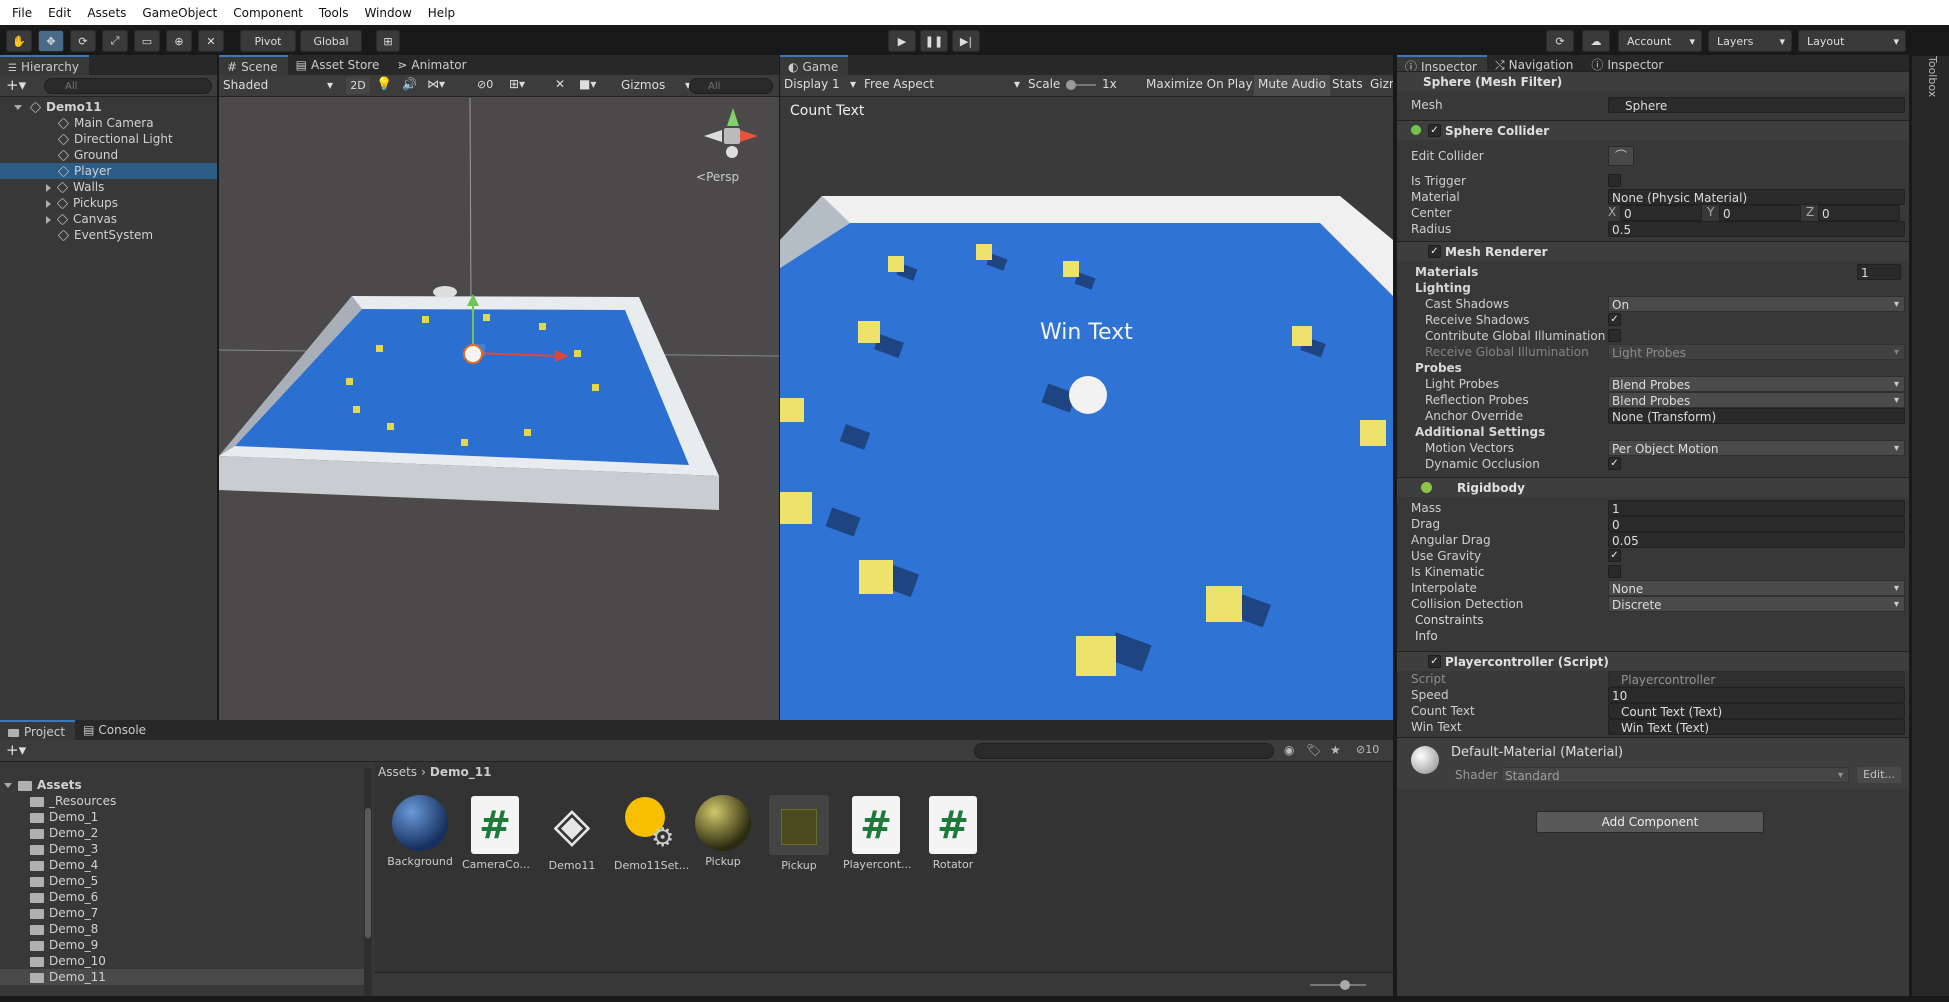 This screenshot has width=1949, height=1002. What do you see at coordinates (1292, 85) in the screenshot?
I see `mute-audio-toggle: Mute Audio` at bounding box center [1292, 85].